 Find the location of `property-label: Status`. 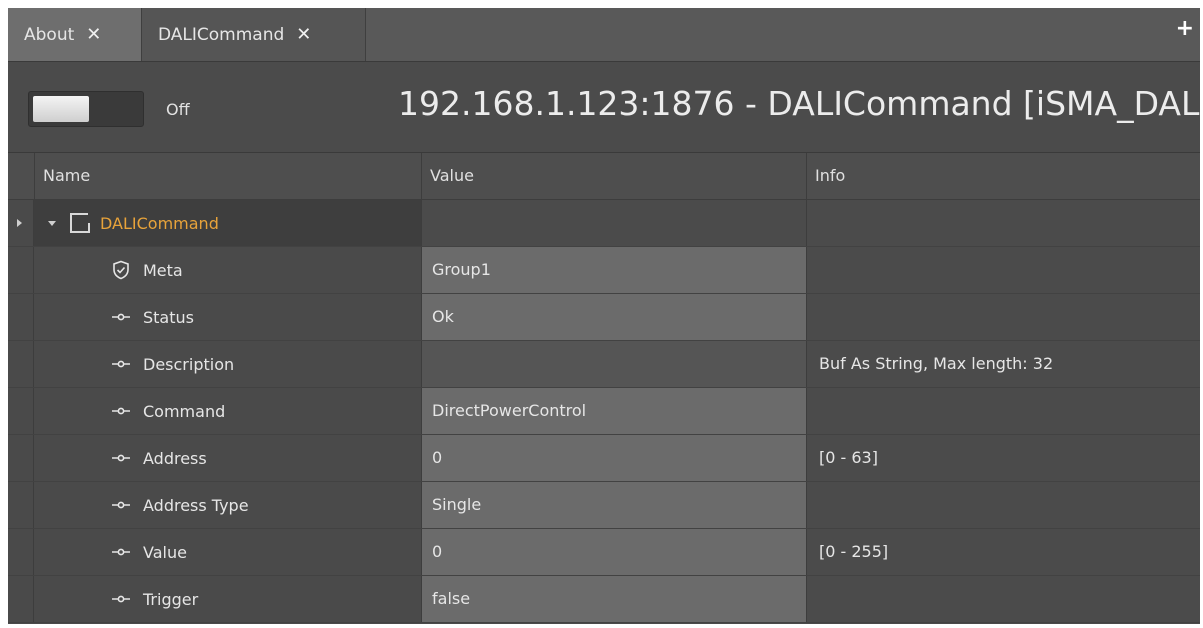

property-label: Status is located at coordinates (168, 317).